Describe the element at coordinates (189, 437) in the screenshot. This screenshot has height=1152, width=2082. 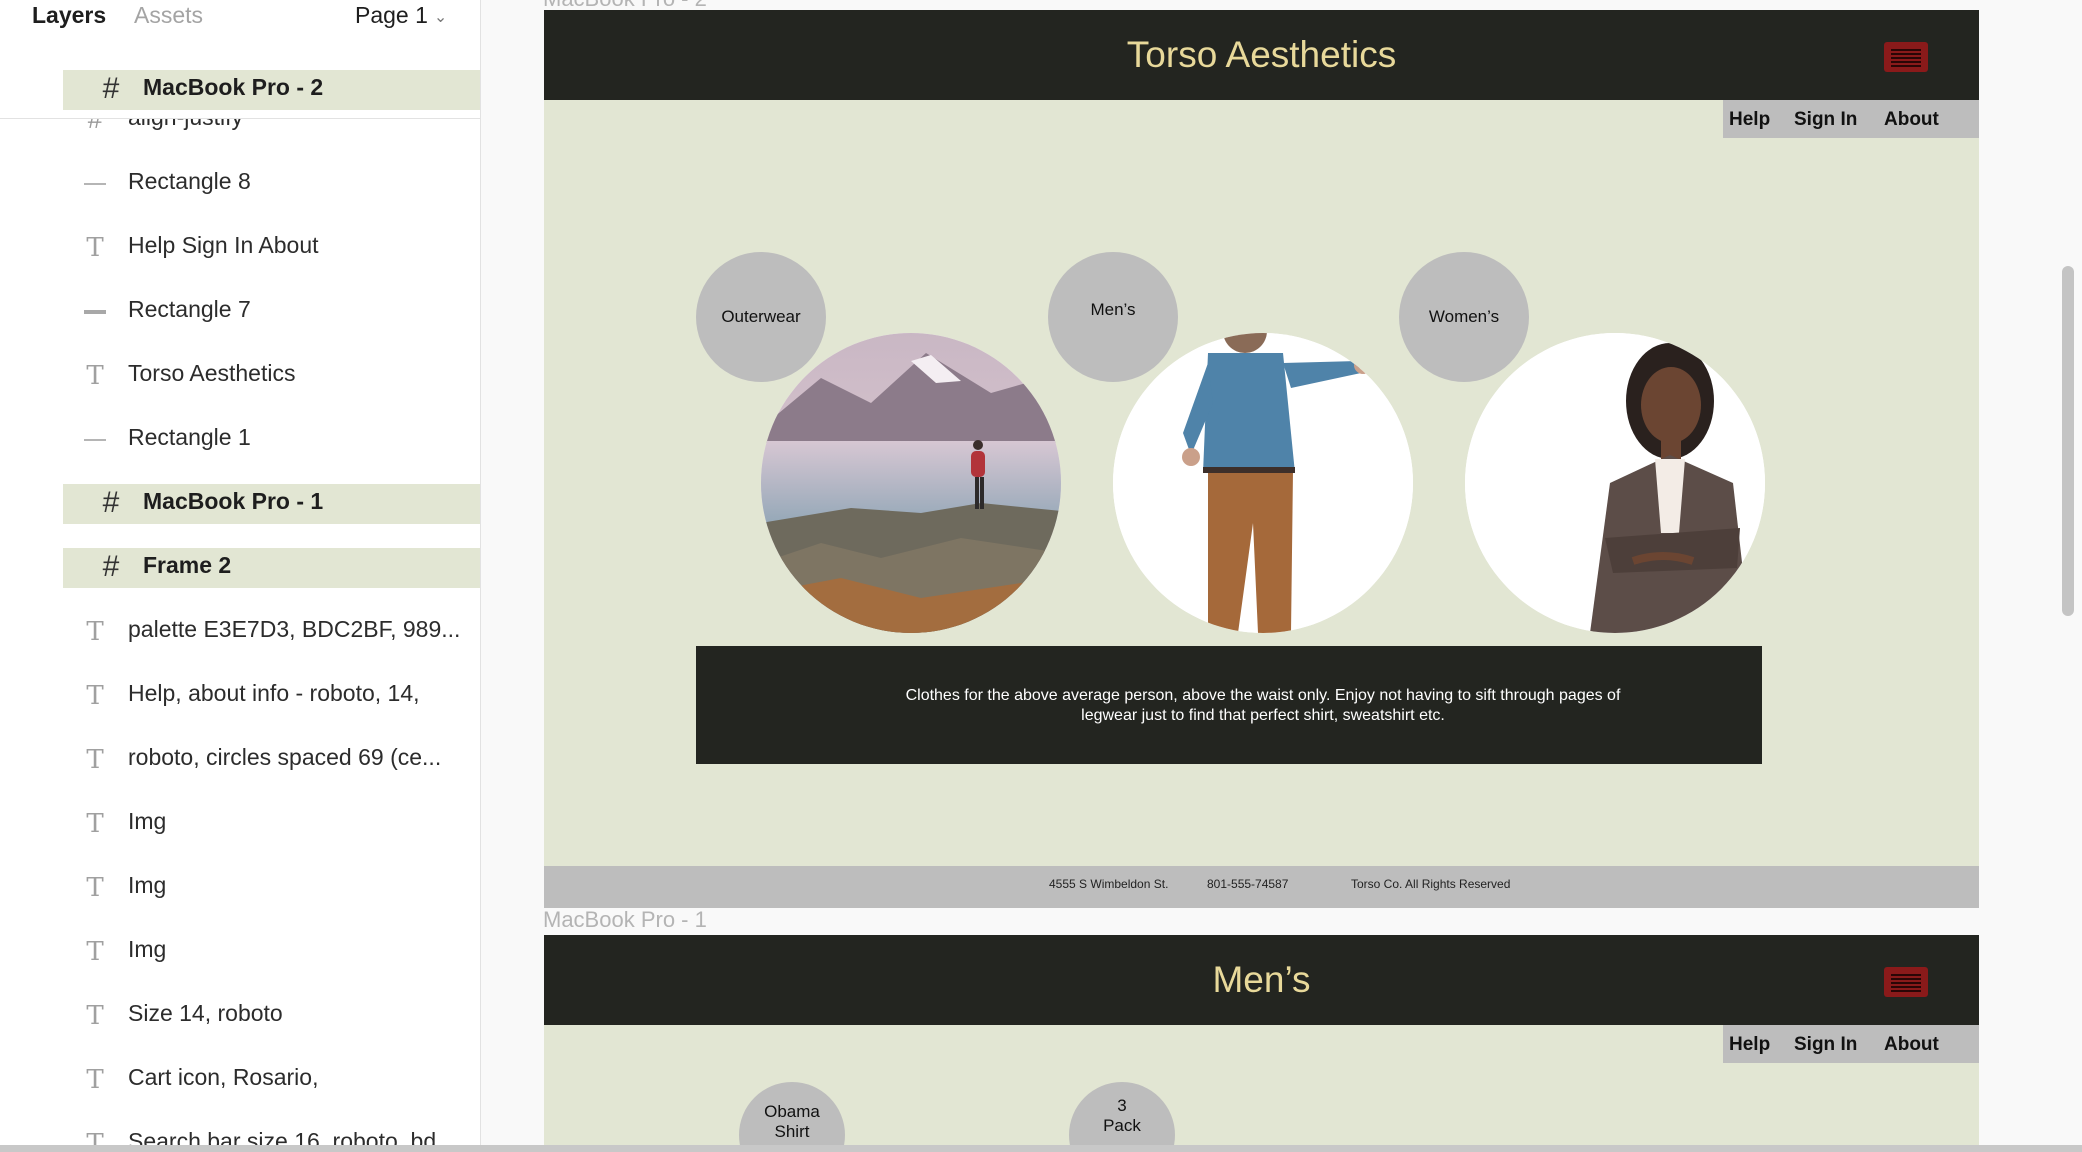
I see `layer-label: Rectangle 1` at that location.